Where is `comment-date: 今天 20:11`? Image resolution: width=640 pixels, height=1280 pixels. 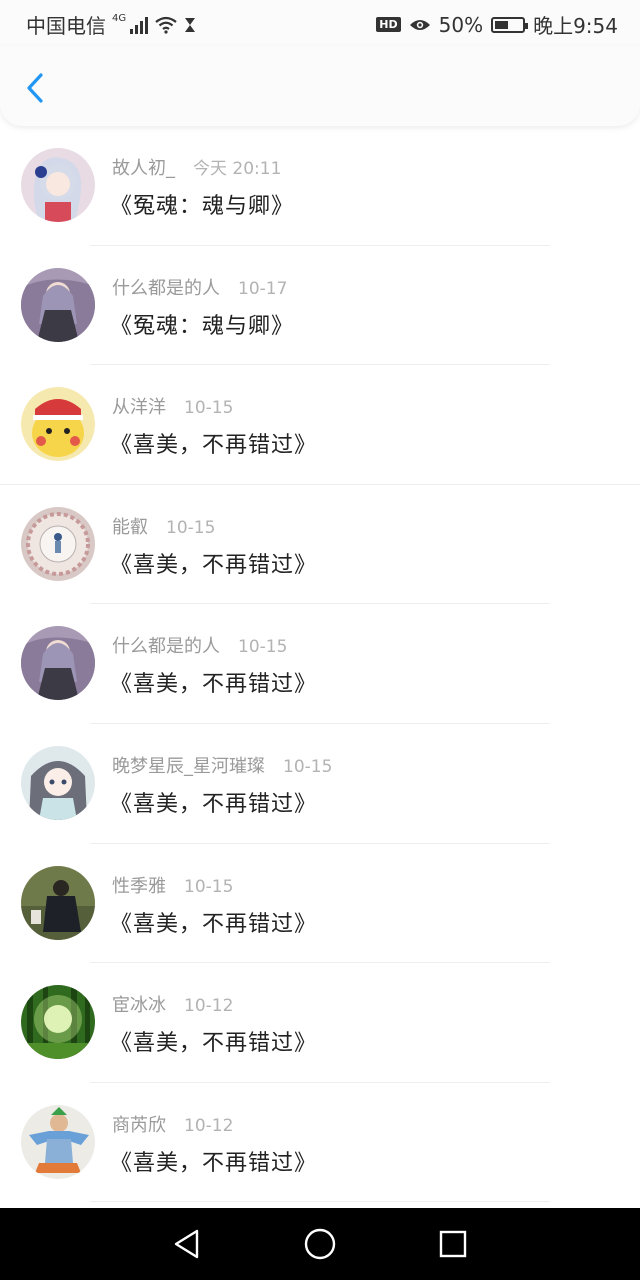 comment-date: 今天 20:11 is located at coordinates (237, 169).